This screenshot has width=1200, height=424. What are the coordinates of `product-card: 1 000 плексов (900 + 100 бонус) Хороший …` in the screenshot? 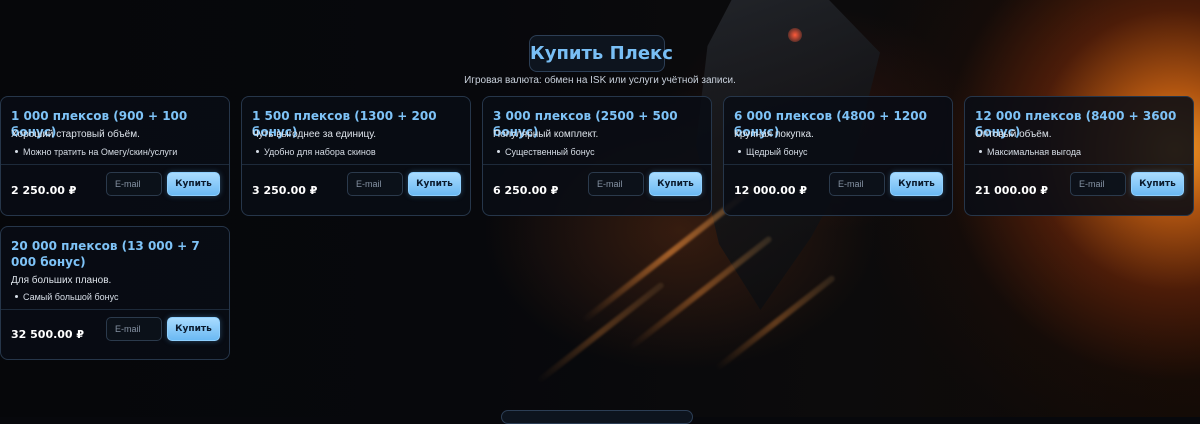 It's located at (115, 156).